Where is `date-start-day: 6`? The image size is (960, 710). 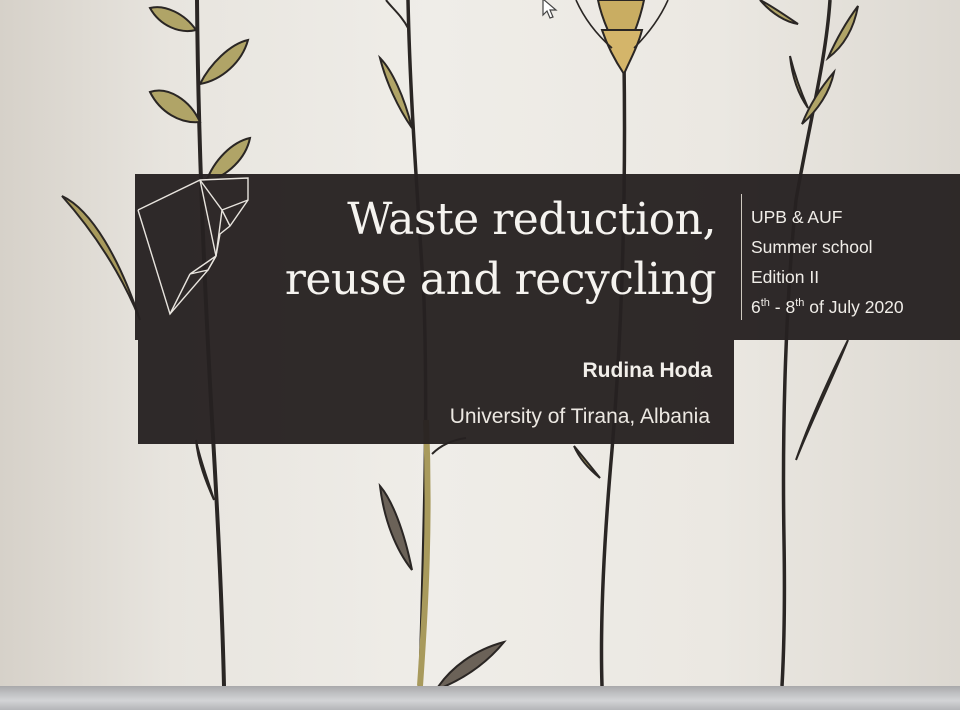
date-start-day: 6 is located at coordinates (756, 307).